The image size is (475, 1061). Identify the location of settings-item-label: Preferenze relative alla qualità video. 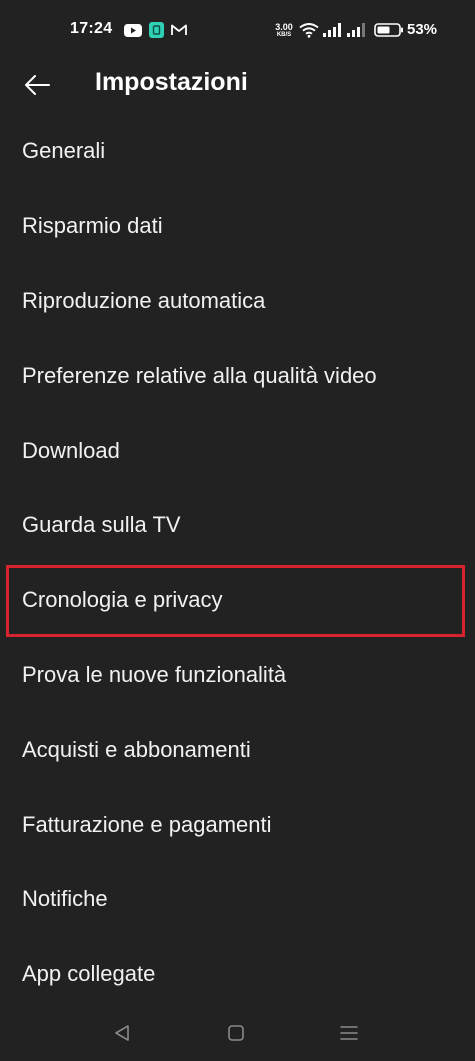
(199, 375).